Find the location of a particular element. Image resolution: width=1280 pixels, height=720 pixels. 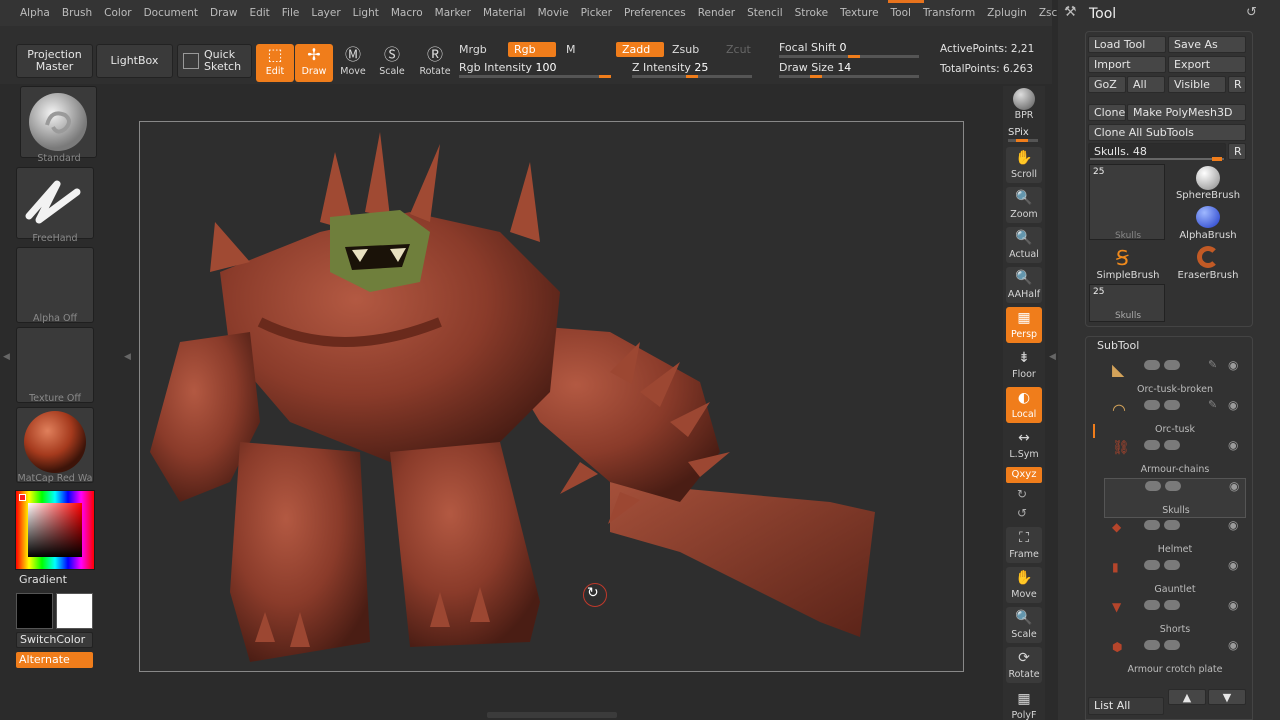

lsym-button: ↔ L.Sym is located at coordinates (1024, 445).